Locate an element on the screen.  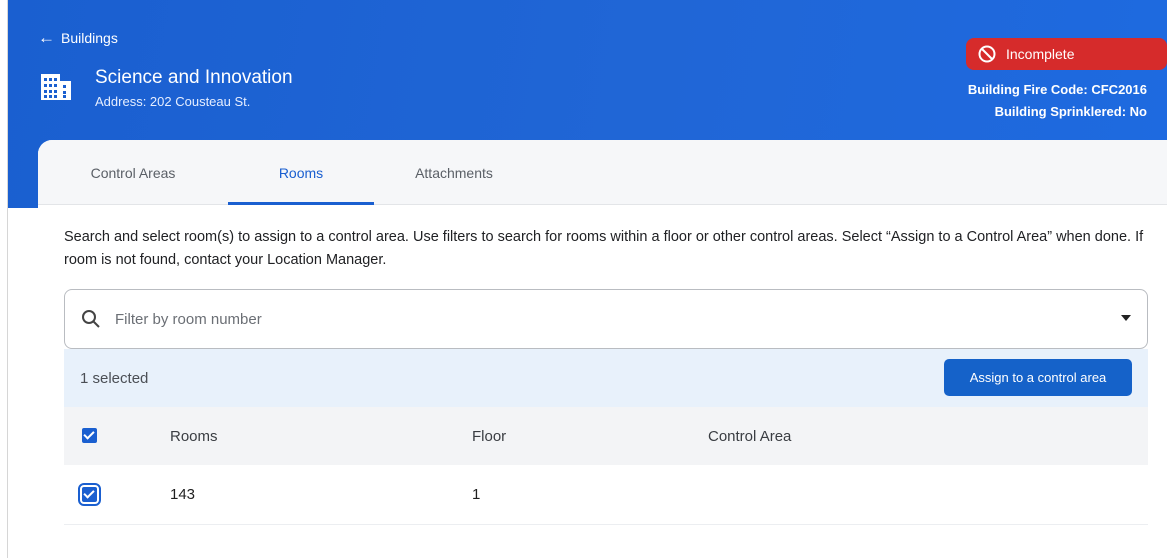
back-link-label: Buildings is located at coordinates (89, 38).